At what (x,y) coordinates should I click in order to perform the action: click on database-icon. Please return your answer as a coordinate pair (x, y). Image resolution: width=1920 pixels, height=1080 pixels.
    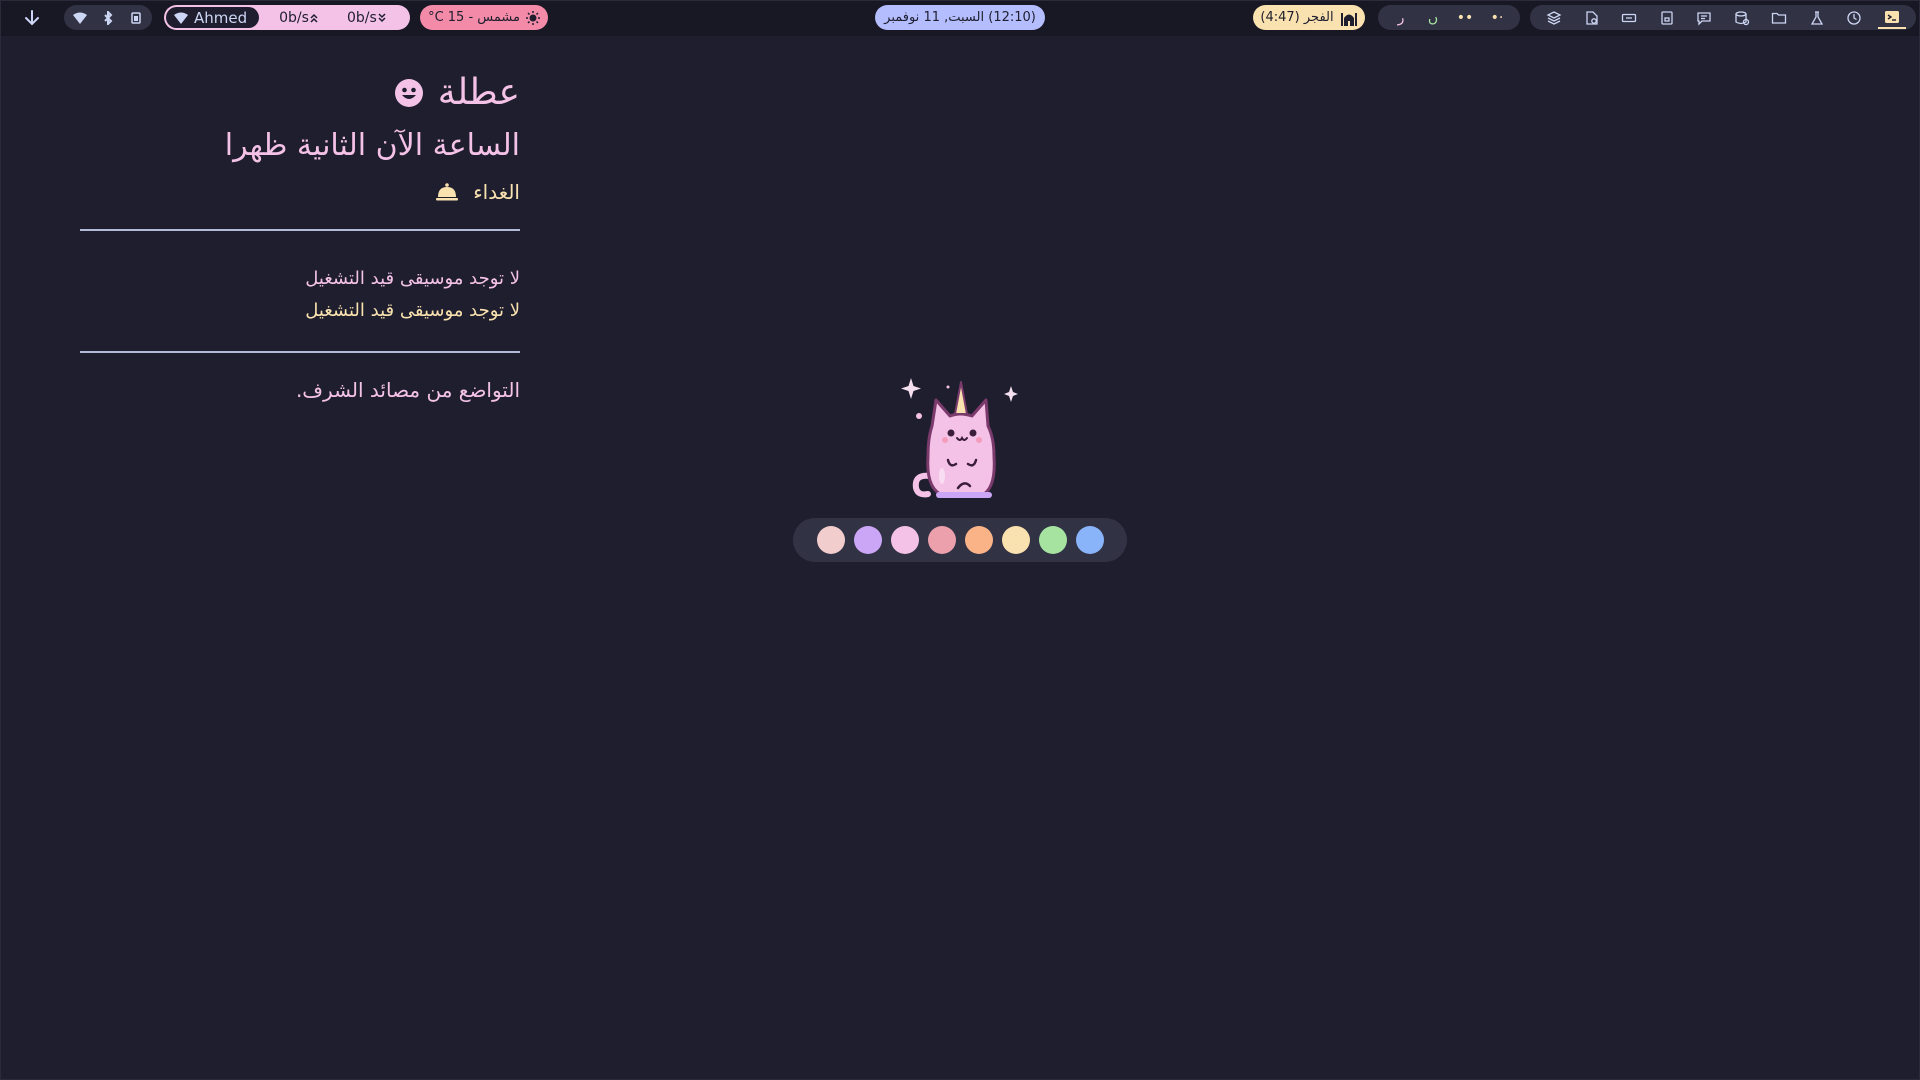
    Looking at the image, I should click on (1742, 18).